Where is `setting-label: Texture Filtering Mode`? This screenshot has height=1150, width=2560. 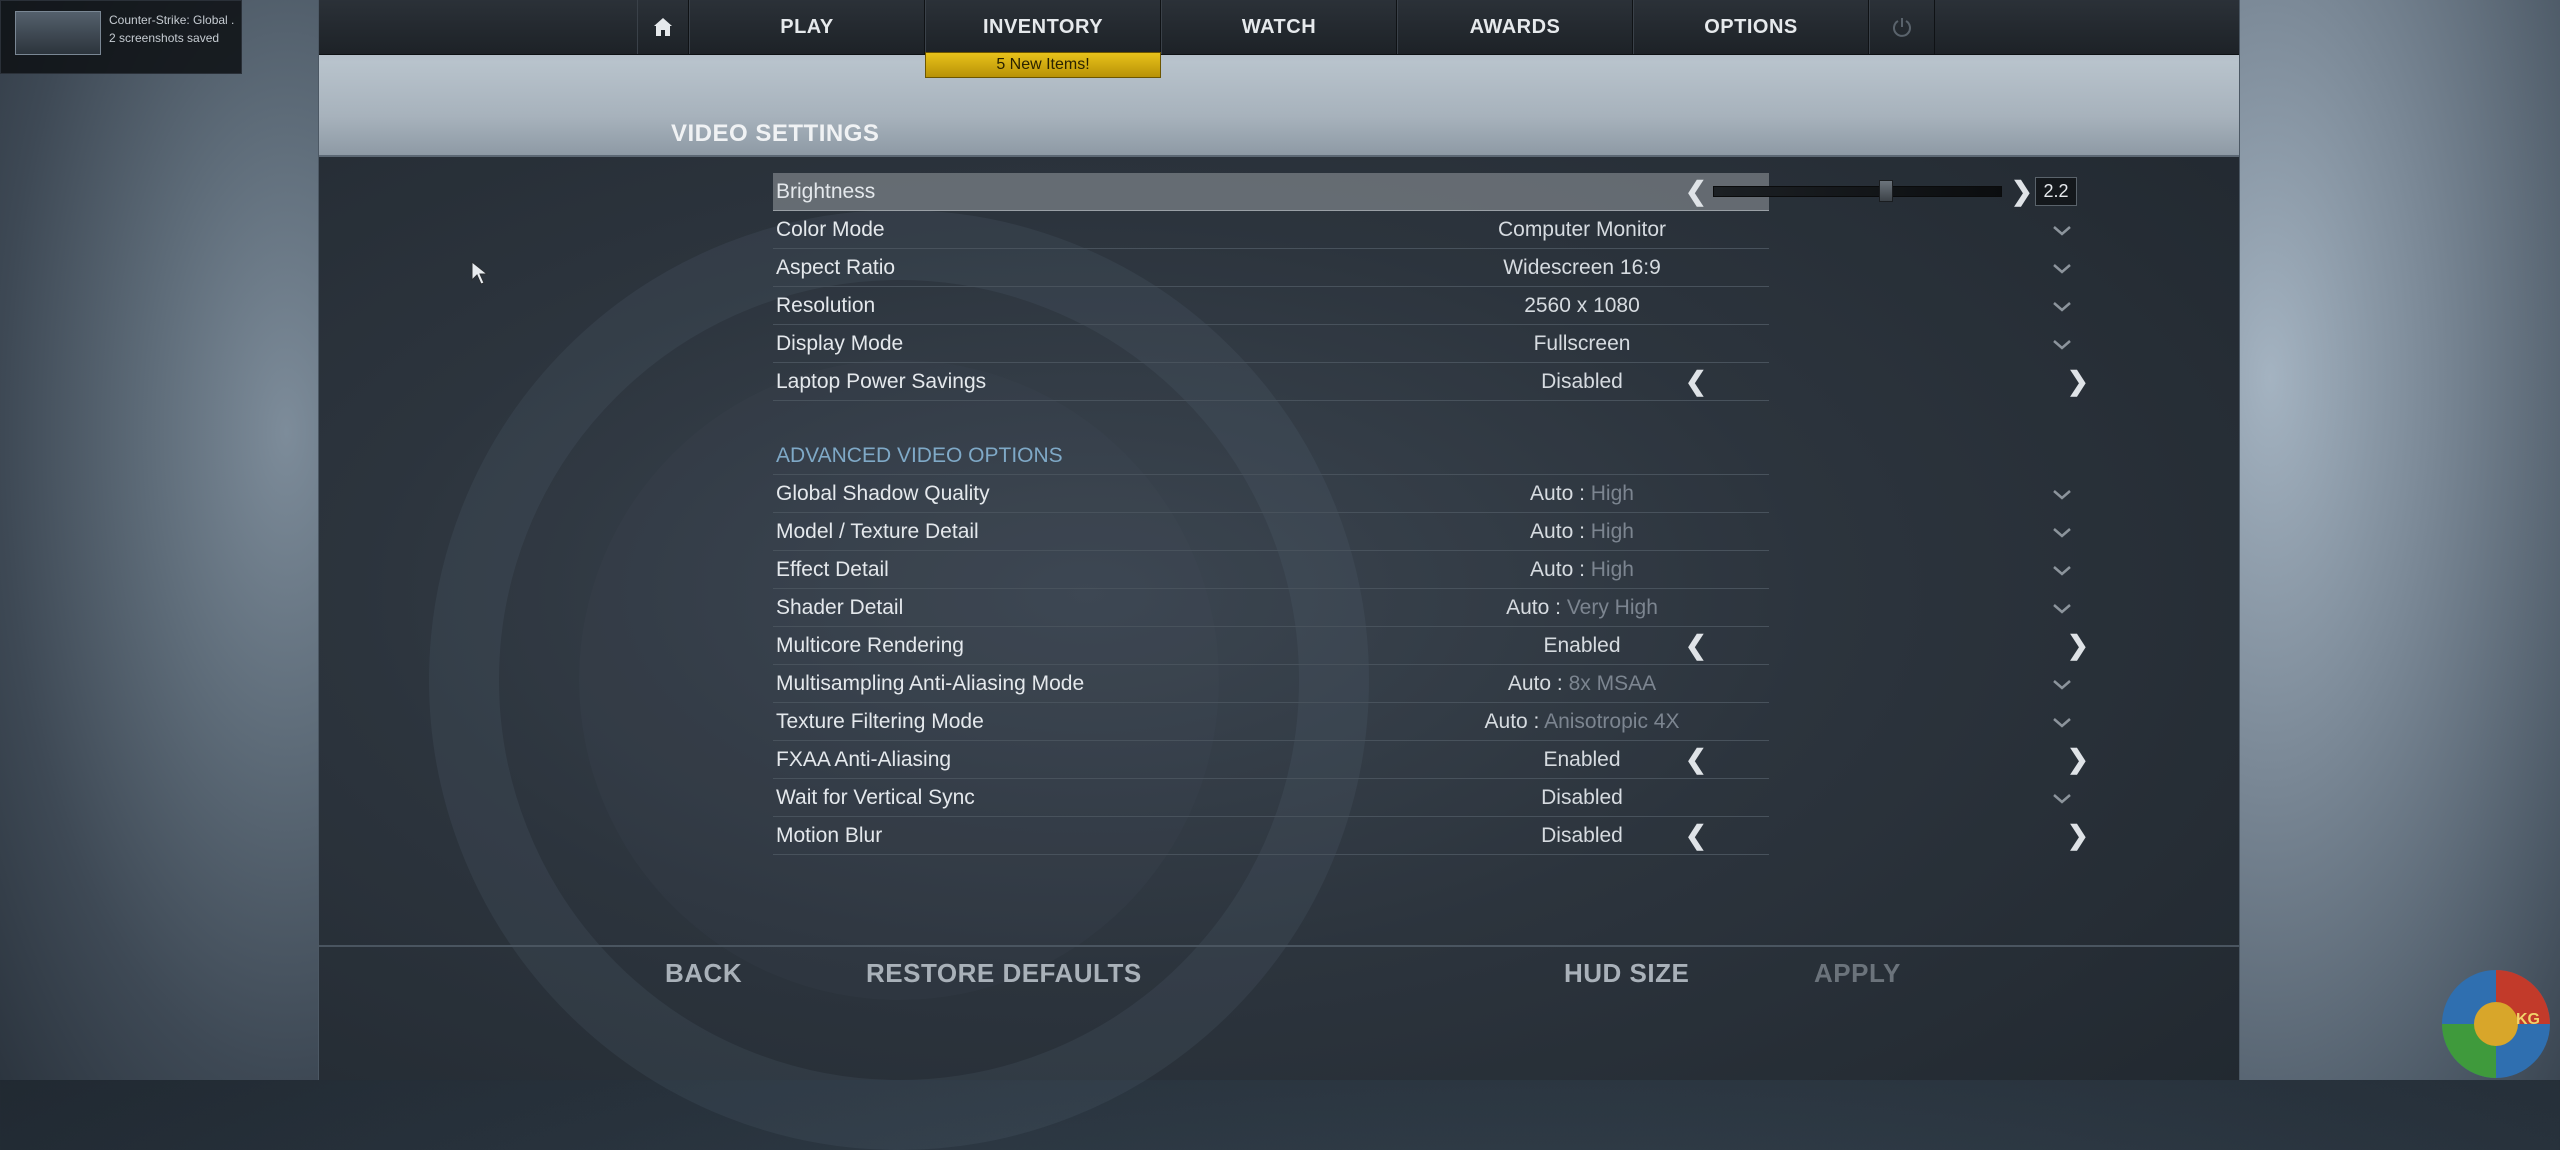
setting-label: Texture Filtering Mode is located at coordinates (880, 721).